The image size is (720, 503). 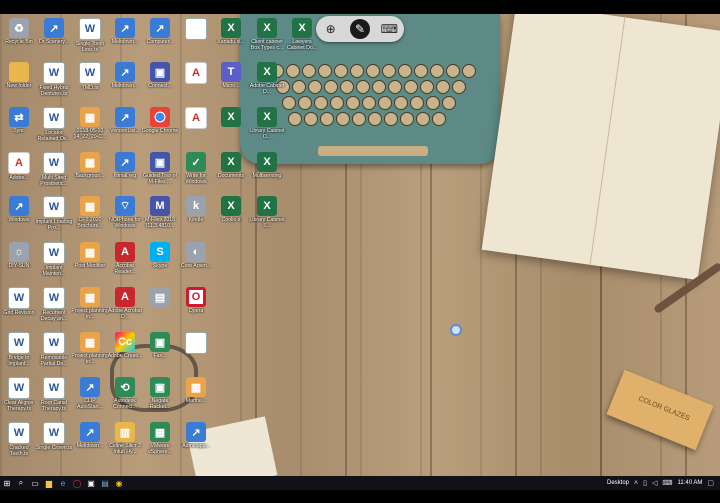 What do you see at coordinates (90, 73) in the screenshot?
I see `file-icon: W` at bounding box center [90, 73].